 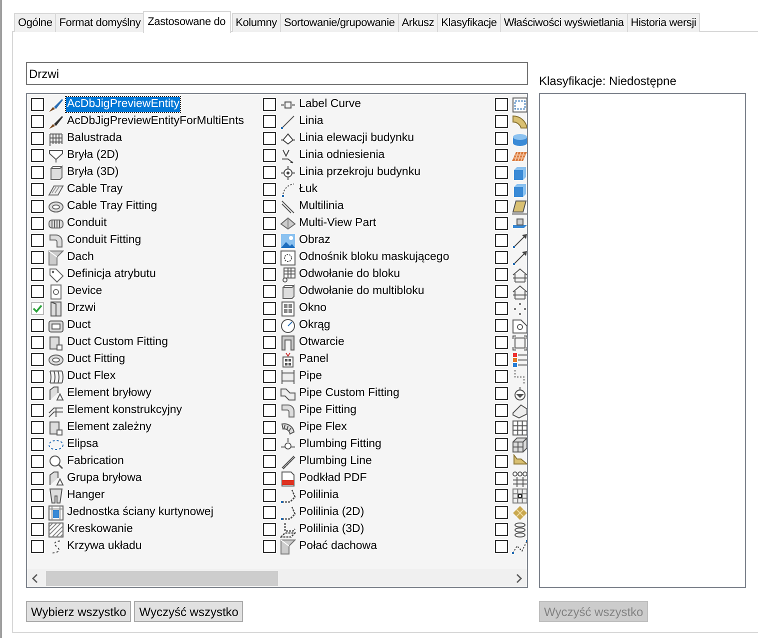 I want to click on list-item: Łuk, so click(x=308, y=189).